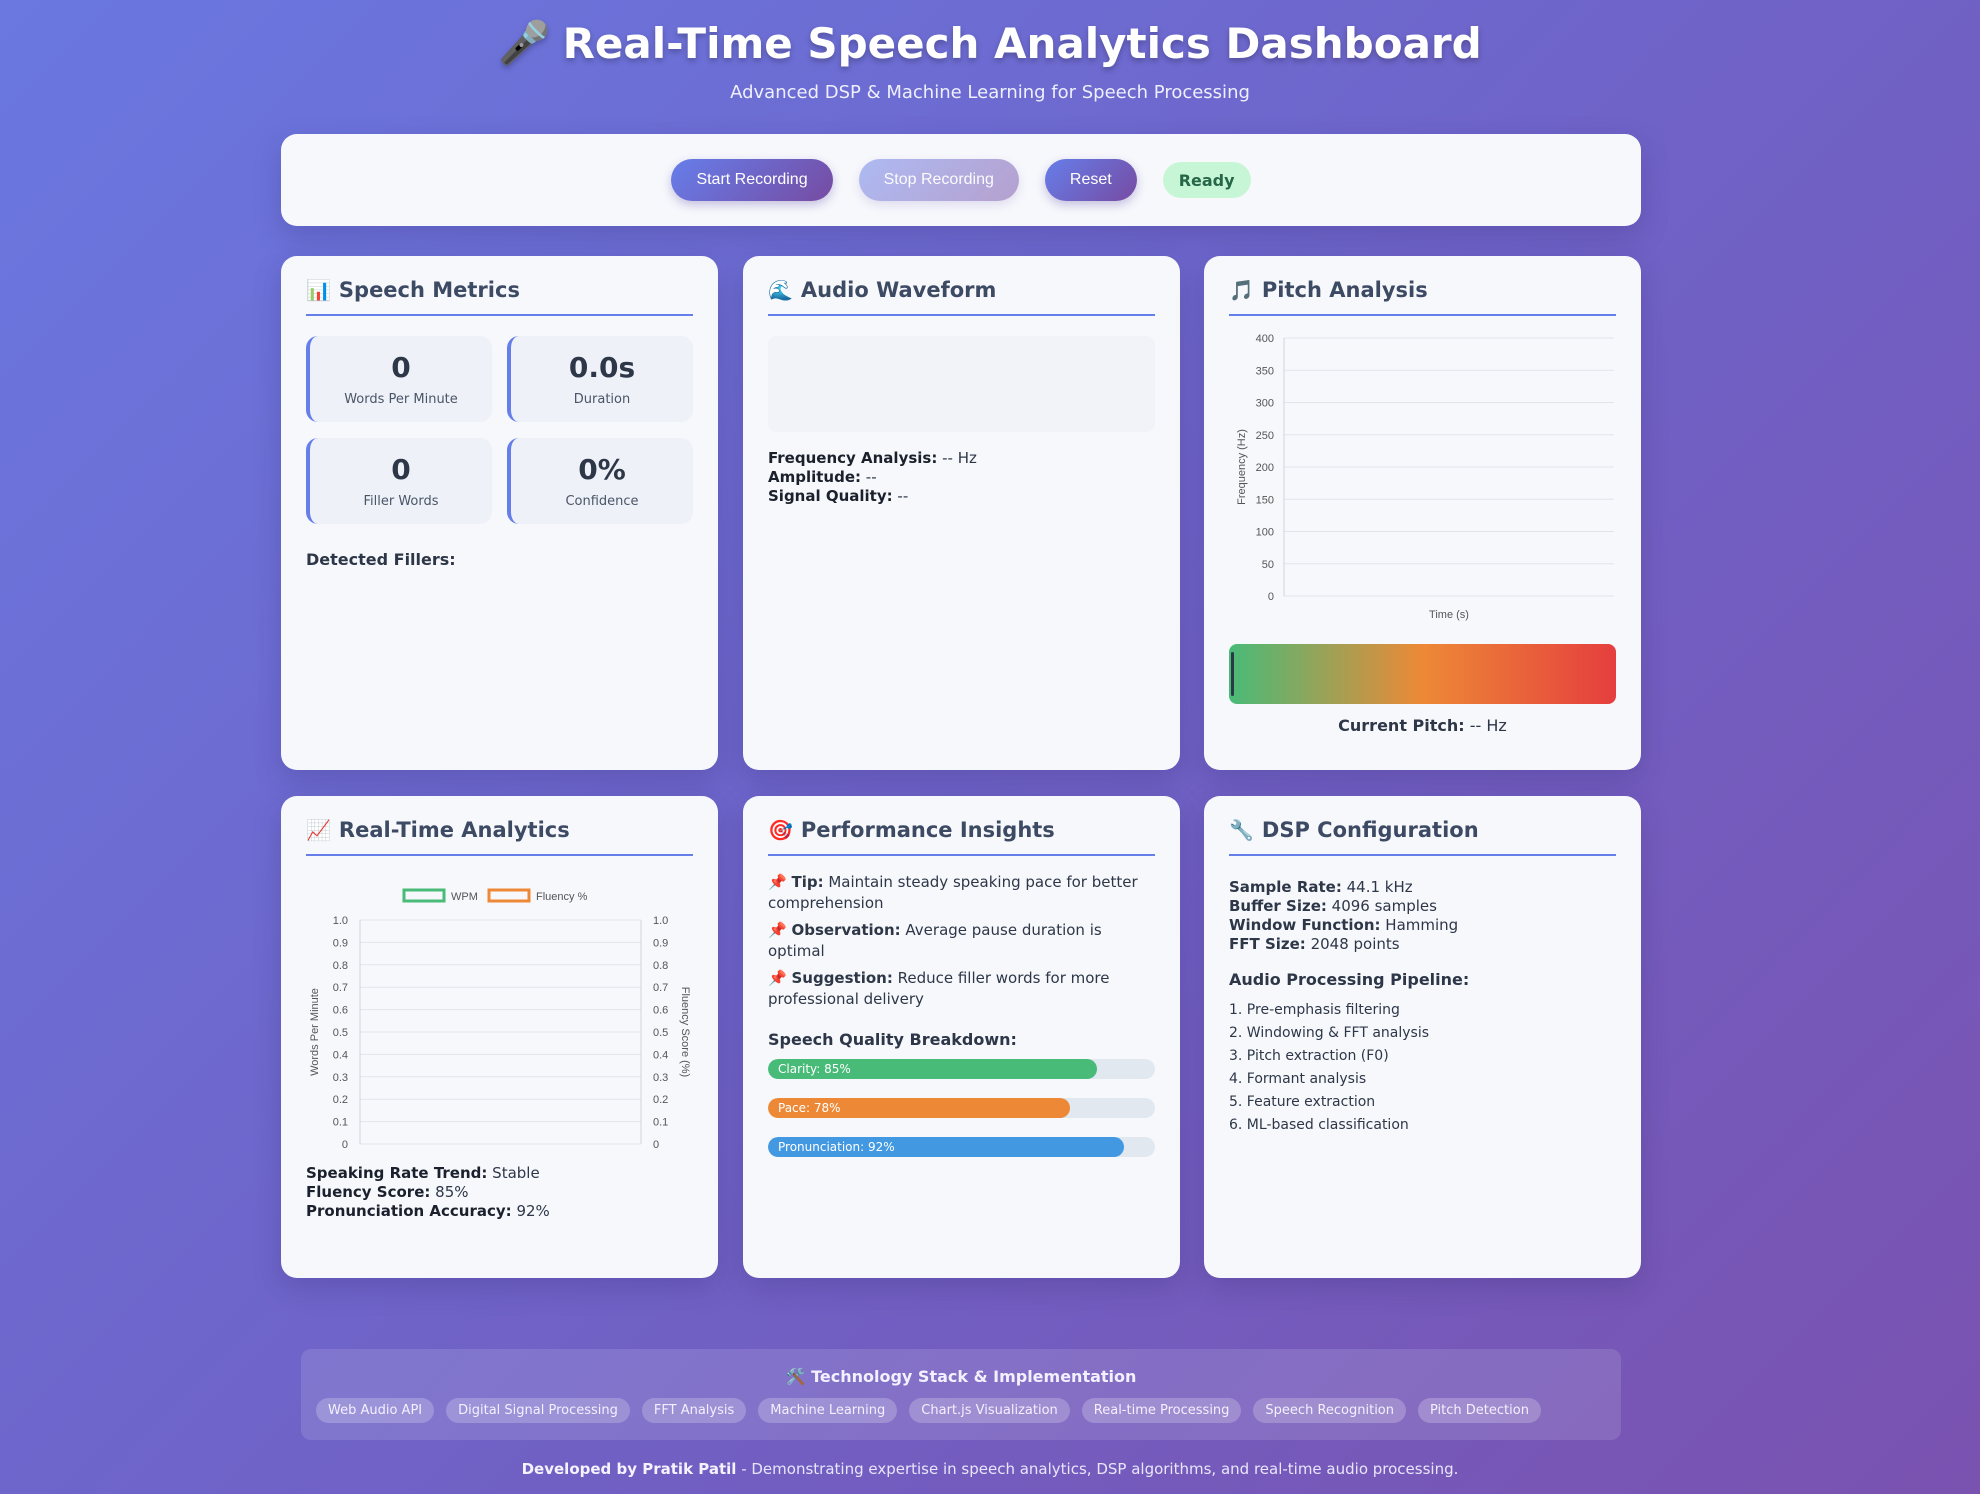 Image resolution: width=1980 pixels, height=1494 pixels. Describe the element at coordinates (1352, 944) in the screenshot. I see `fft-size-value: 2048 points` at that location.